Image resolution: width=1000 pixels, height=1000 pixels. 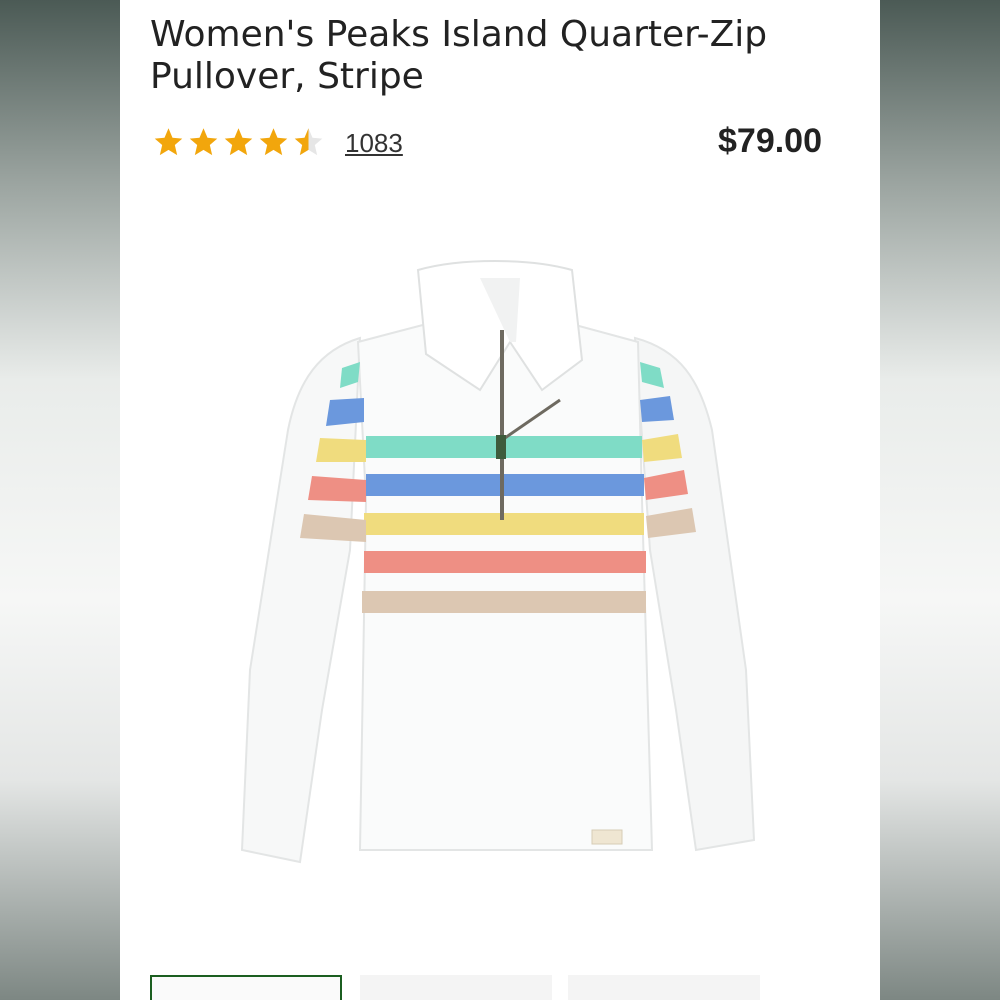 I want to click on product-price: $79.00, so click(x=770, y=141).